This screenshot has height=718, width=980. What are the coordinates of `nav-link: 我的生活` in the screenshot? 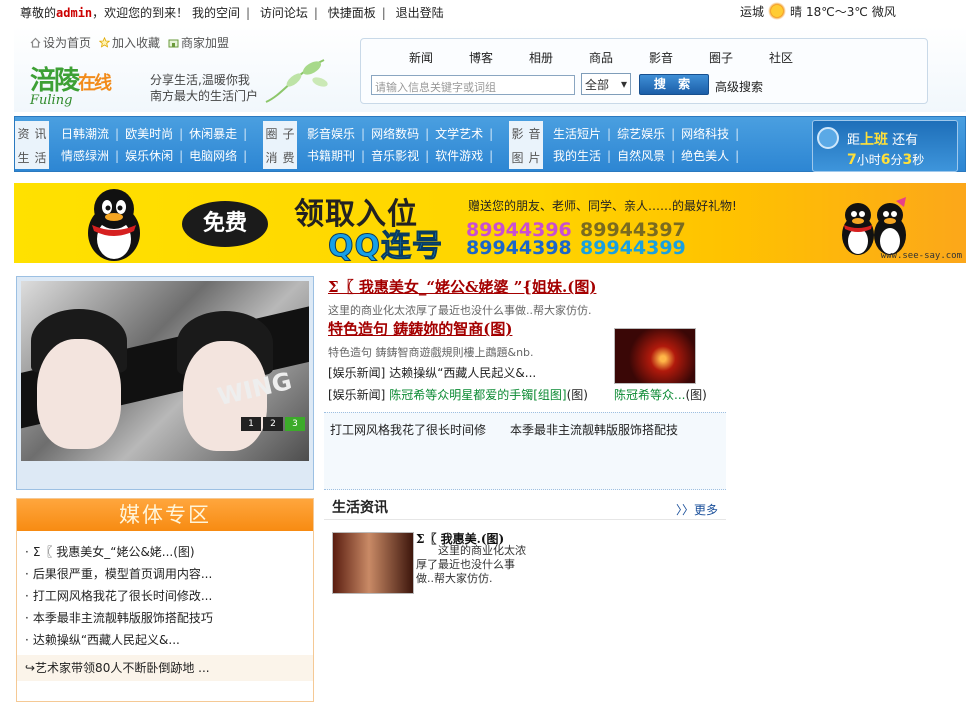 It's located at (577, 156).